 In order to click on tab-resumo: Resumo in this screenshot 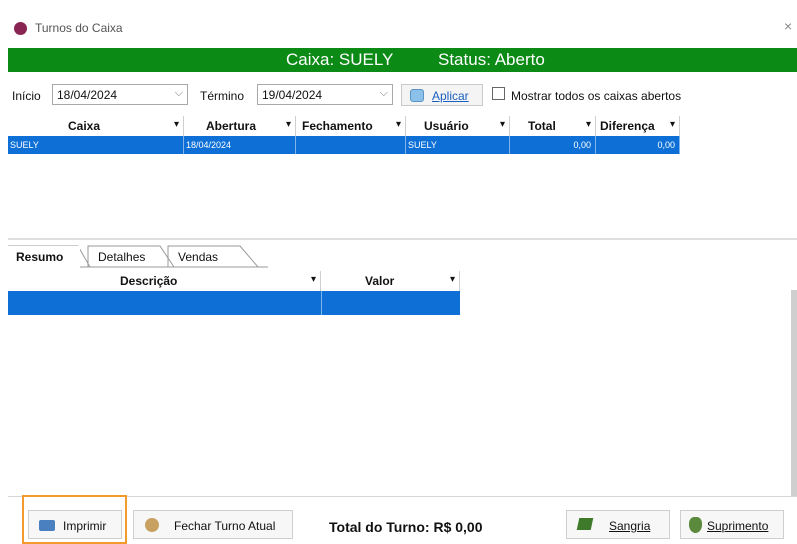, I will do `click(44, 257)`.